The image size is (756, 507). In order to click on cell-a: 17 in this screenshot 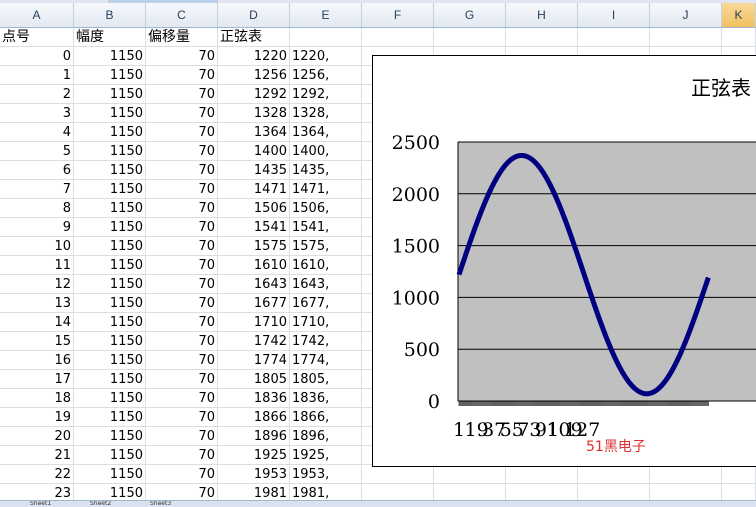, I will do `click(37, 379)`.